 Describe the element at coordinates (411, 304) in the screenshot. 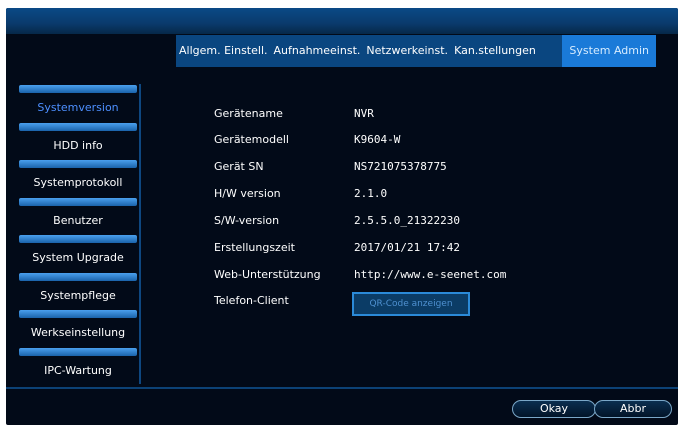

I see `show-qr-code-button: QR-Code anzeigen` at that location.